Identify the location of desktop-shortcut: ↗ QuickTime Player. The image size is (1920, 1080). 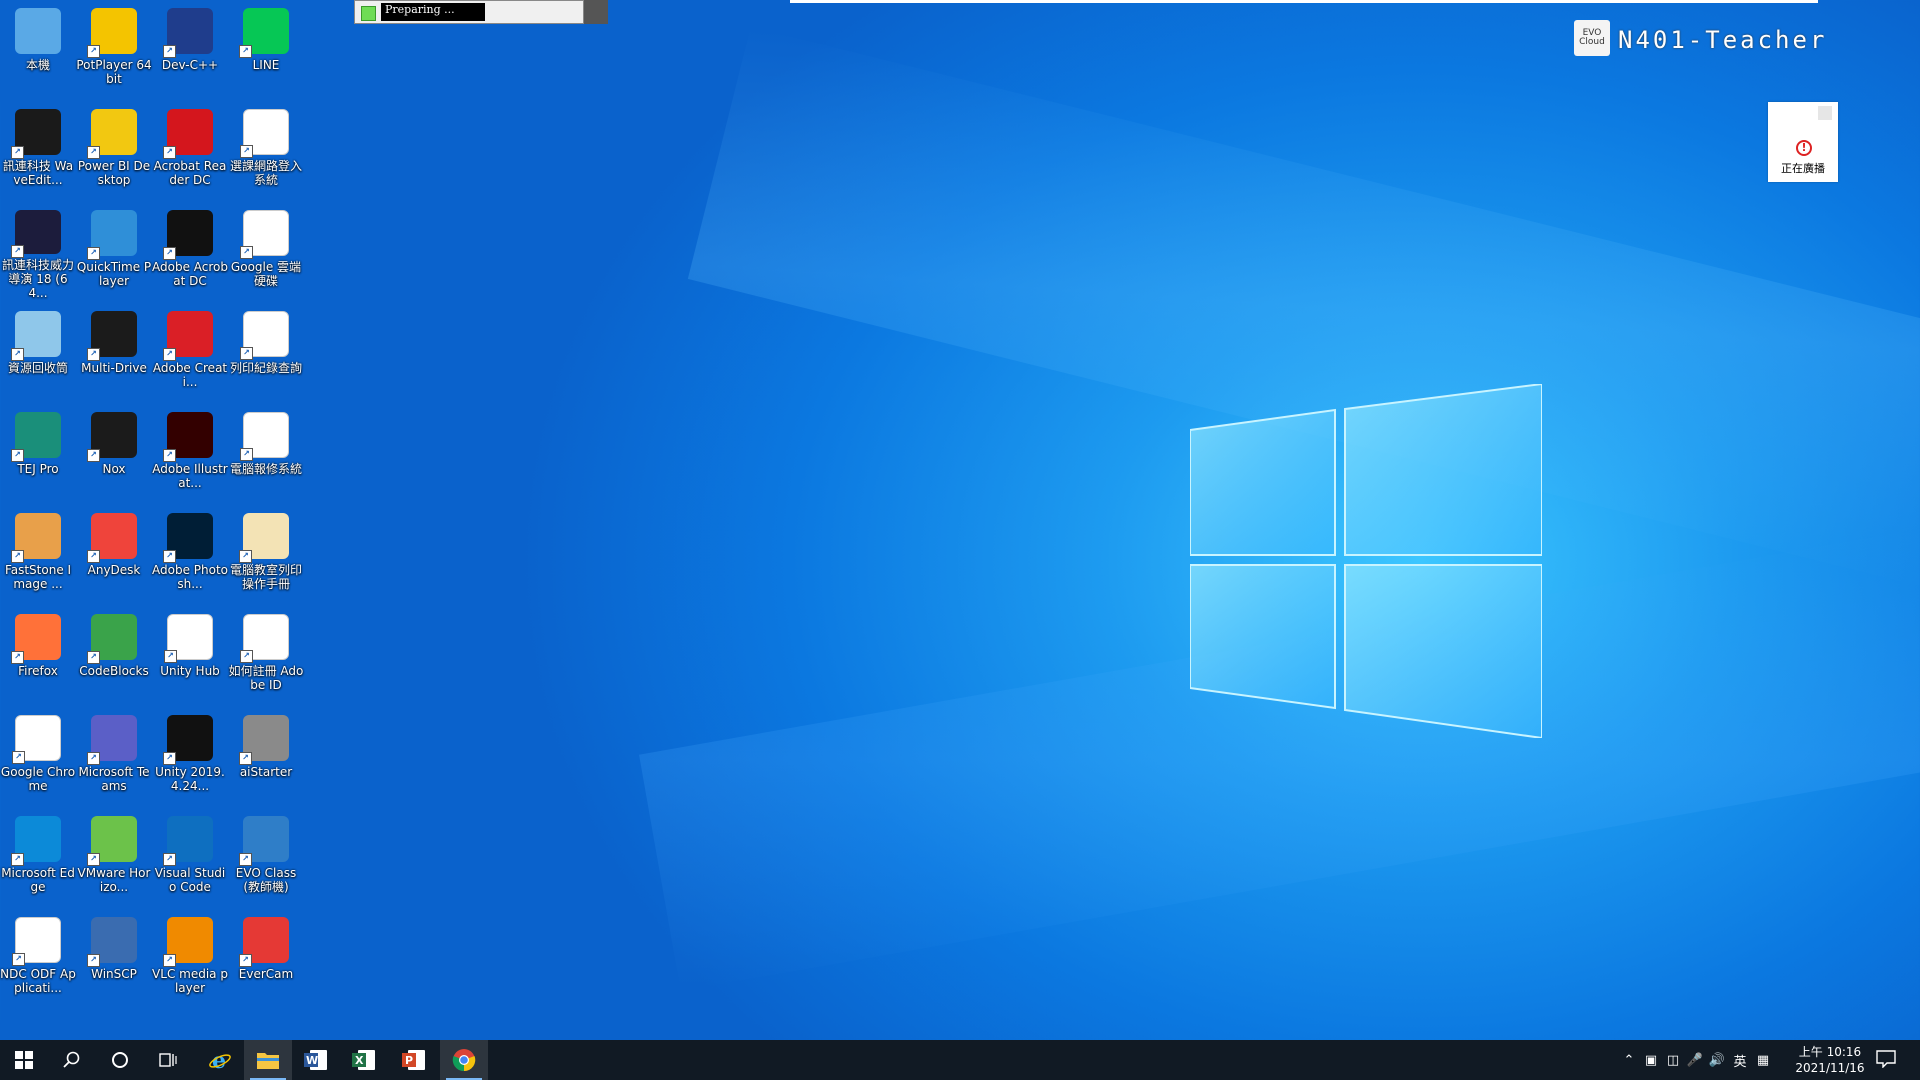
(114, 252).